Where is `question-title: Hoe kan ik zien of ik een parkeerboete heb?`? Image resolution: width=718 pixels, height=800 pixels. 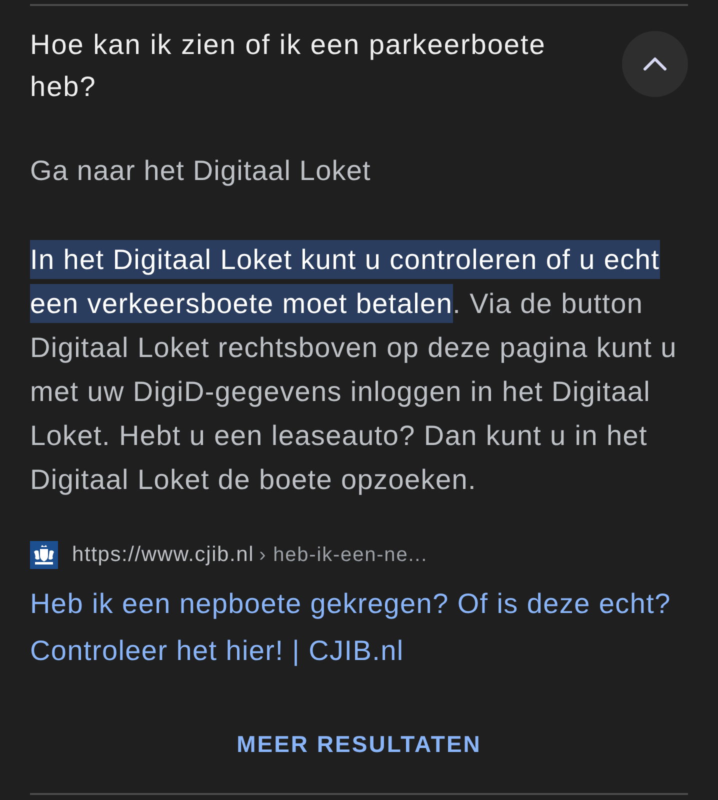 question-title: Hoe kan ik zien of ik een parkeerboete heb? is located at coordinates (288, 66).